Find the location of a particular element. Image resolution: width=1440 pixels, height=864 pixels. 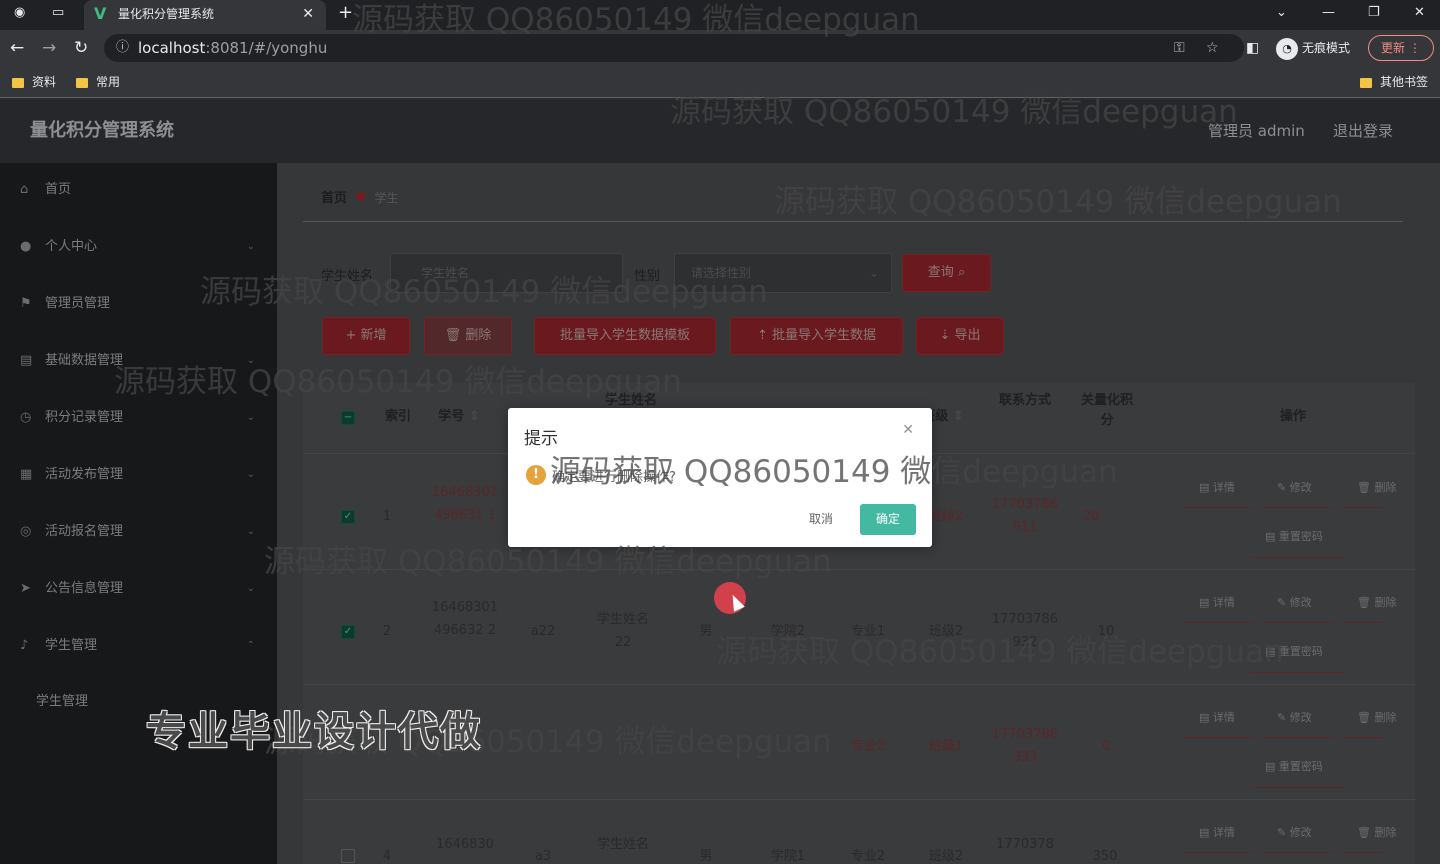

logout-link: 退出登录 is located at coordinates (1363, 131).